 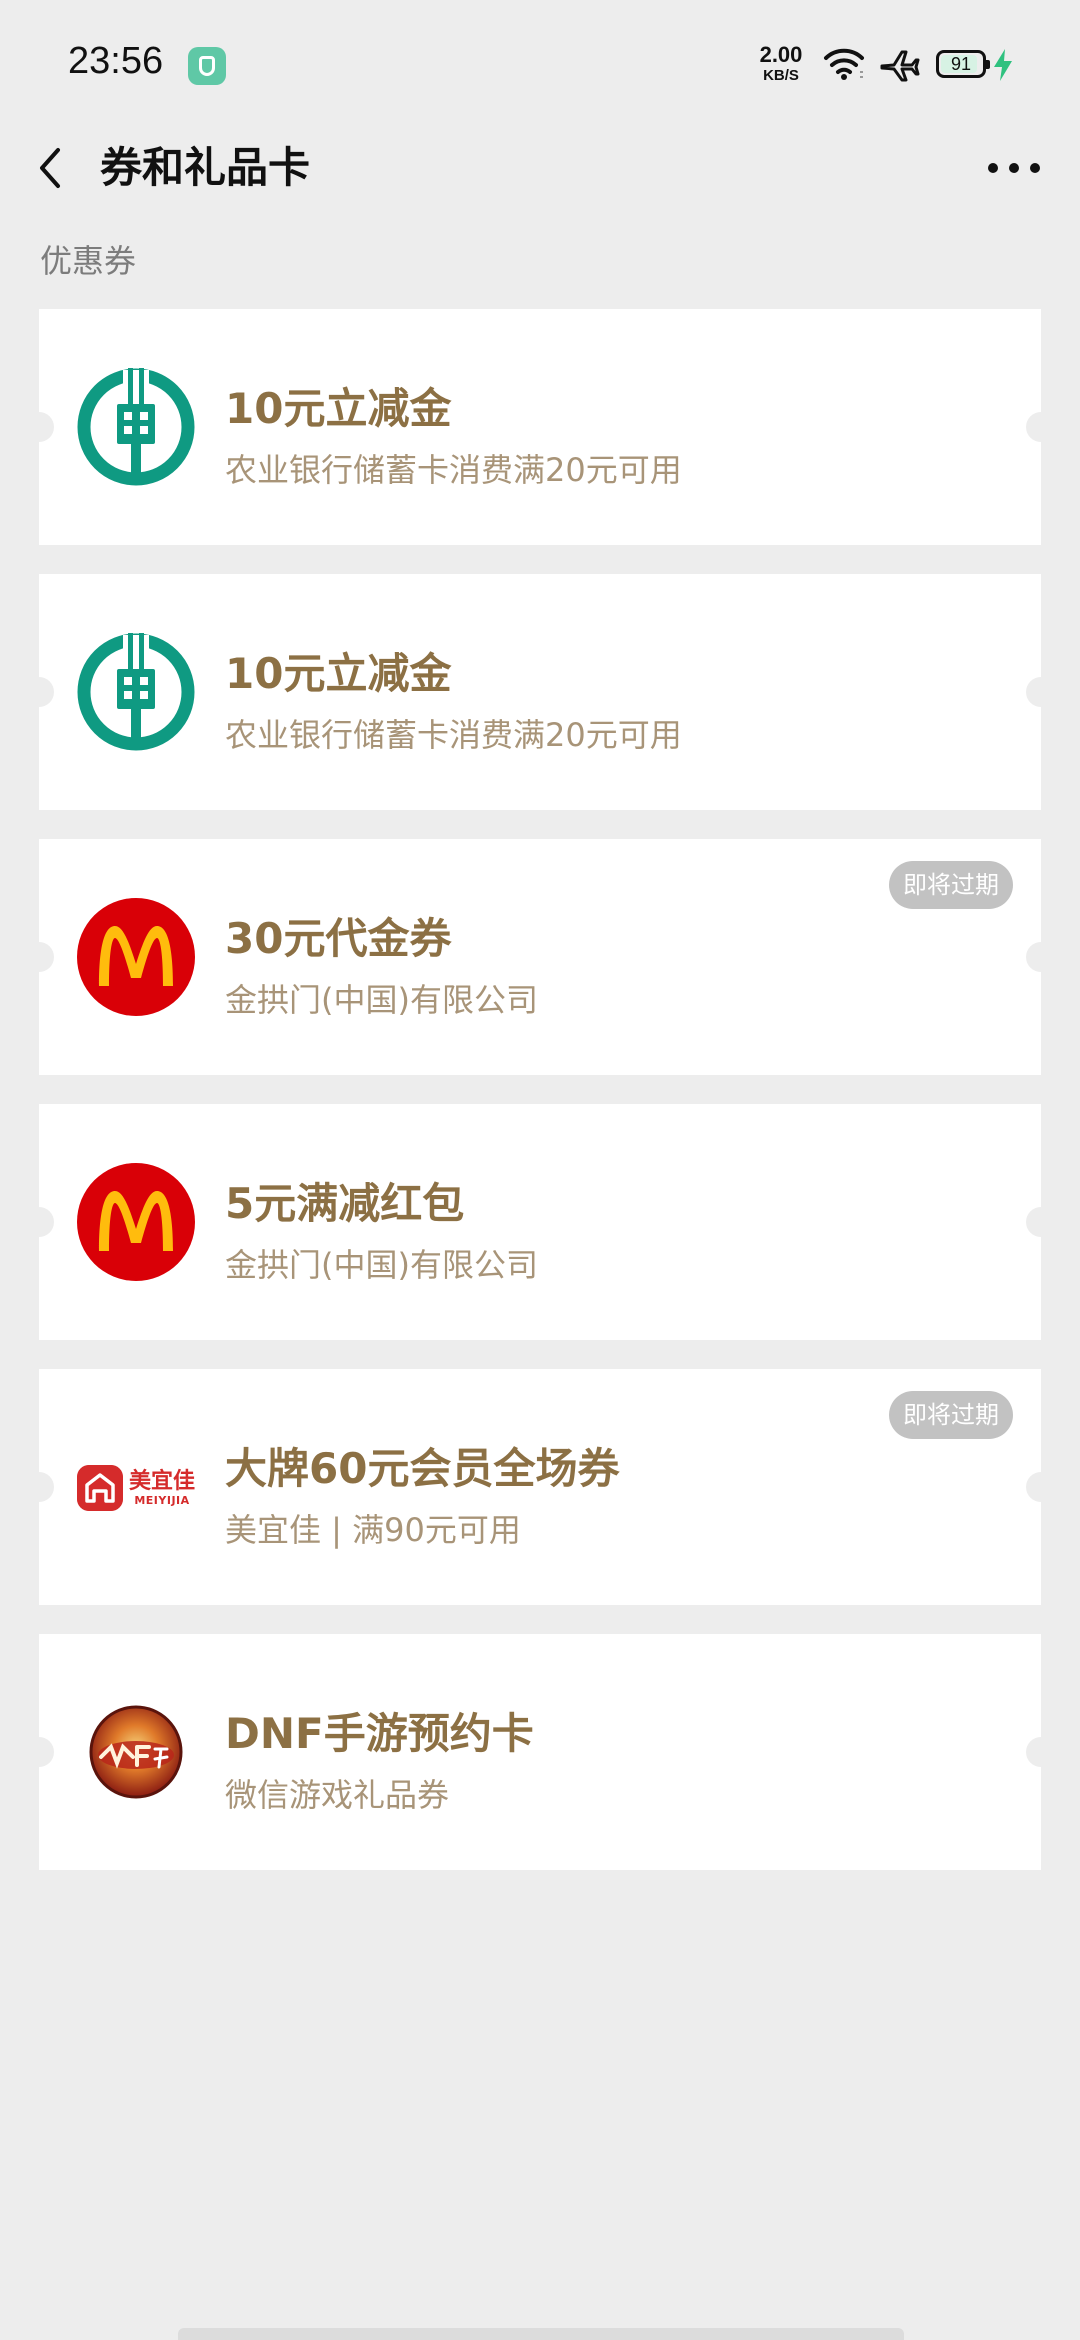 What do you see at coordinates (136, 1752) in the screenshot?
I see `dnf-game-logo` at bounding box center [136, 1752].